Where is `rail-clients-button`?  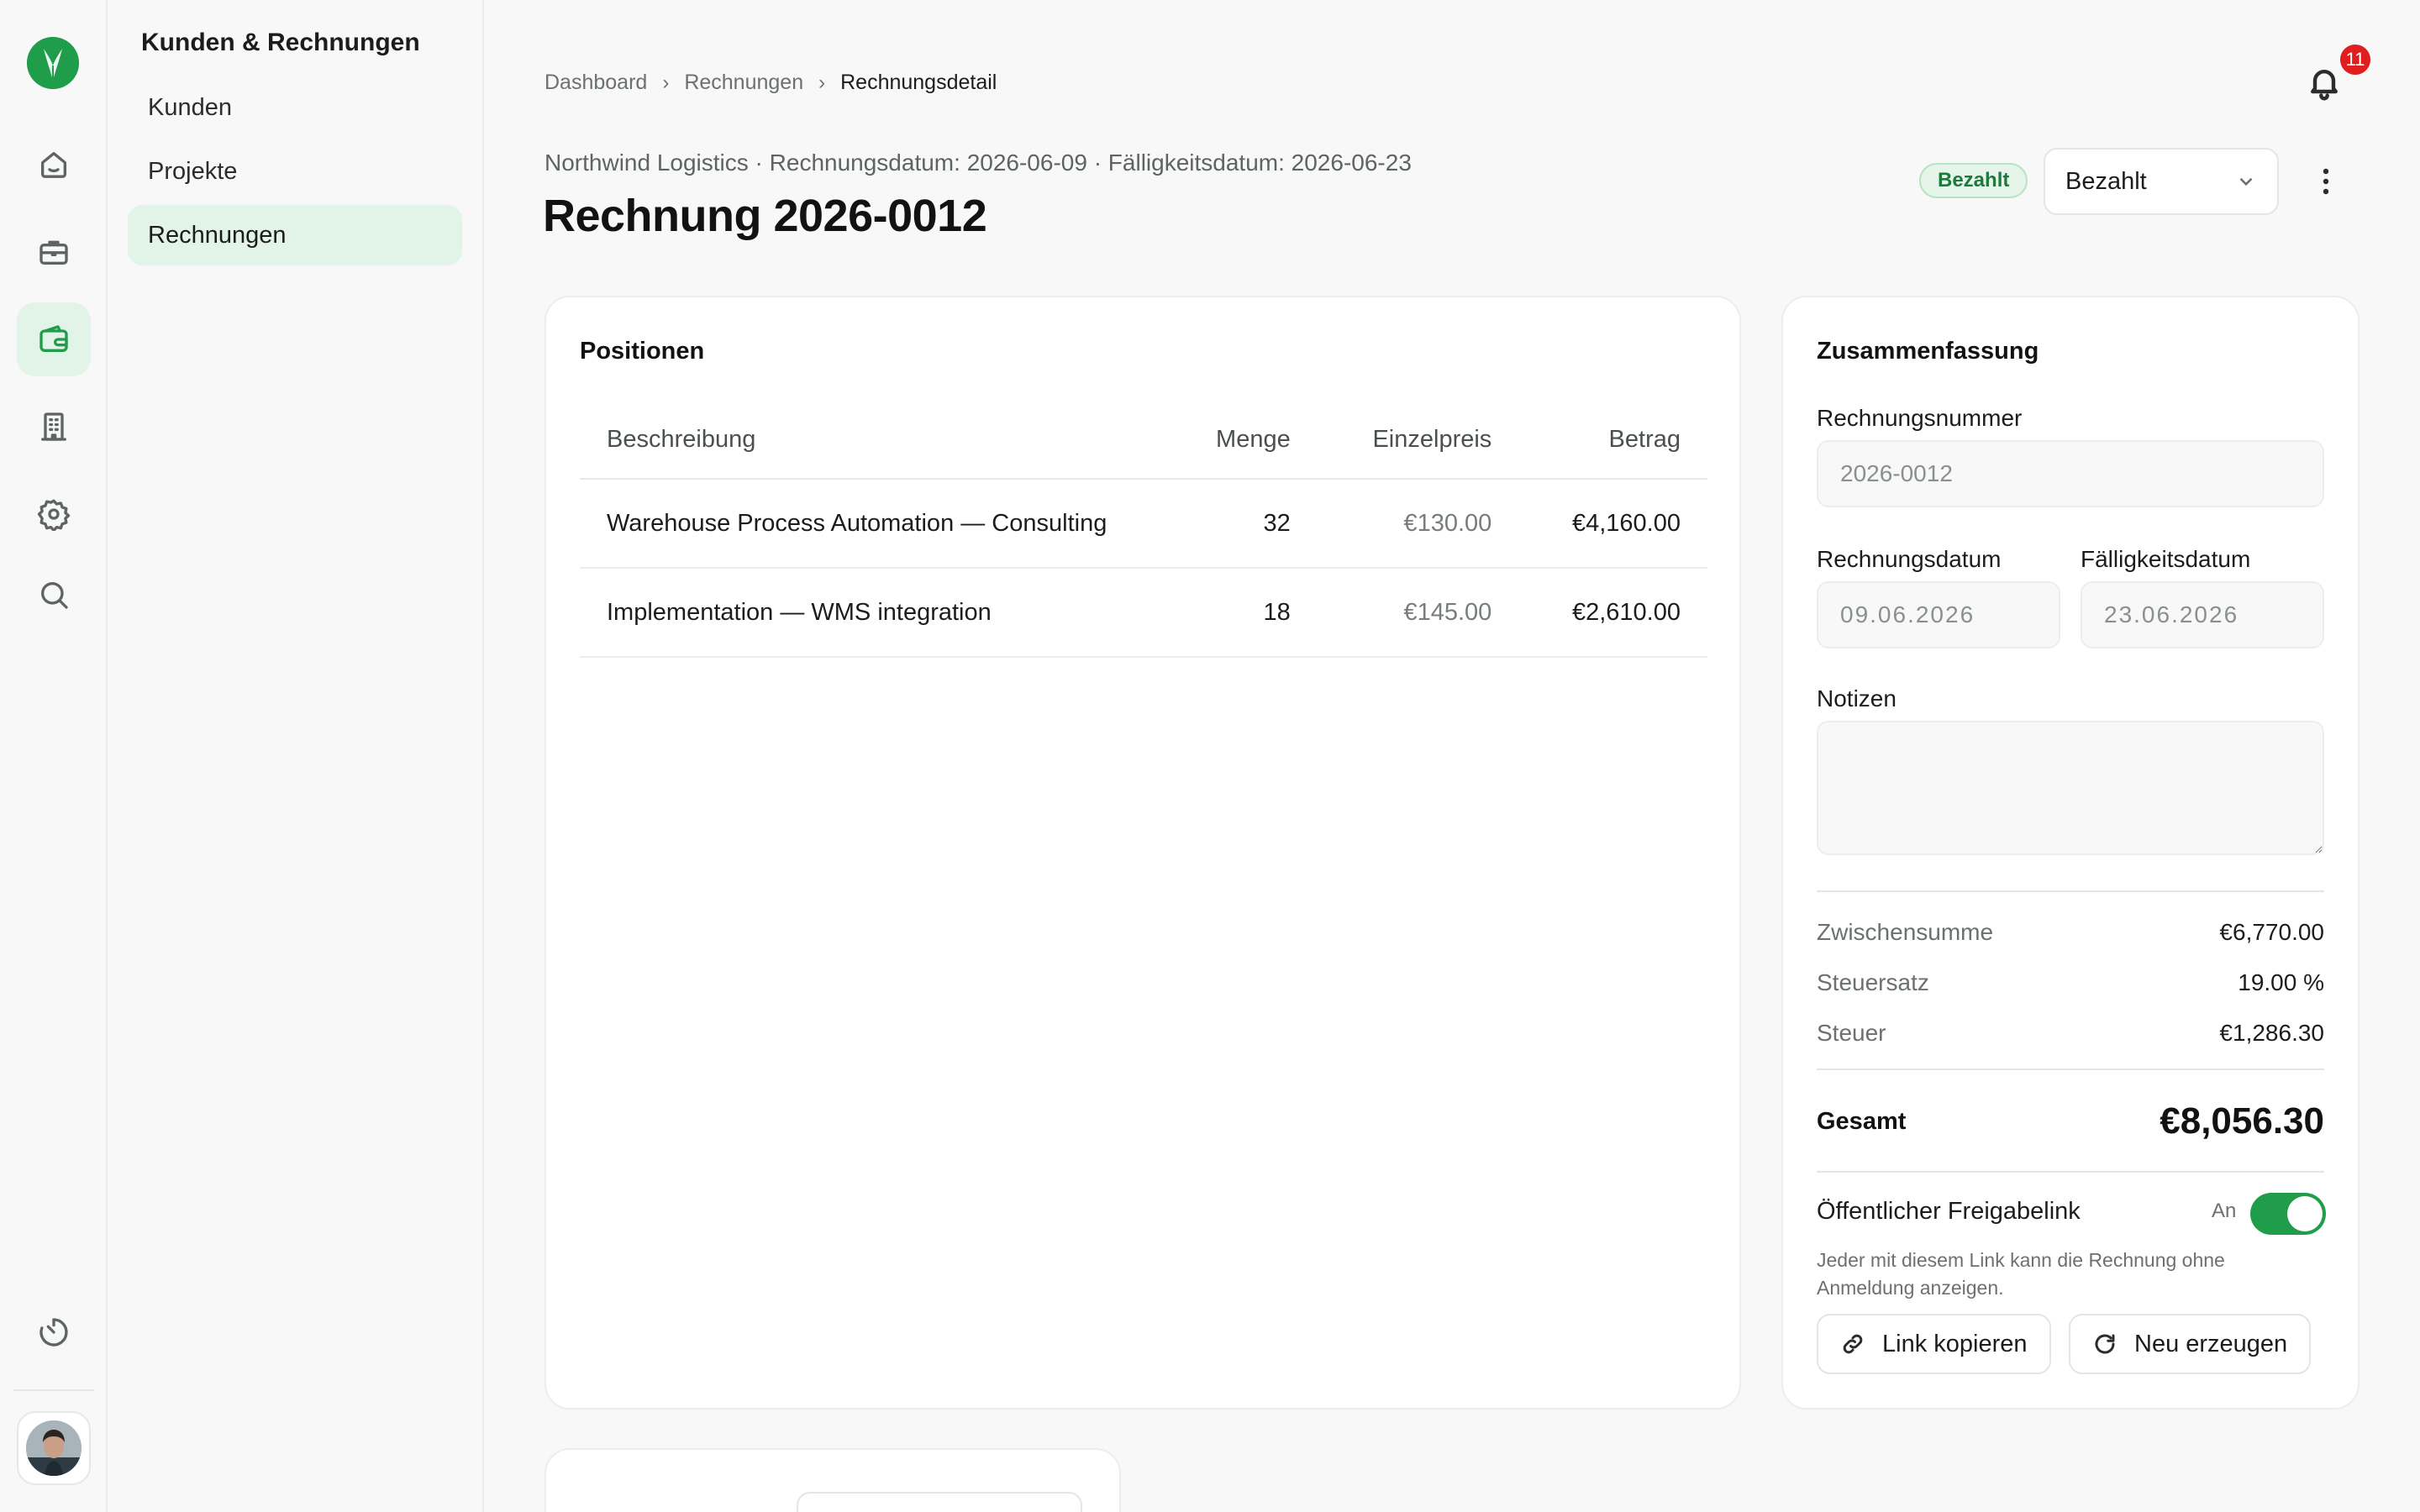
rail-clients-button is located at coordinates (54, 427).